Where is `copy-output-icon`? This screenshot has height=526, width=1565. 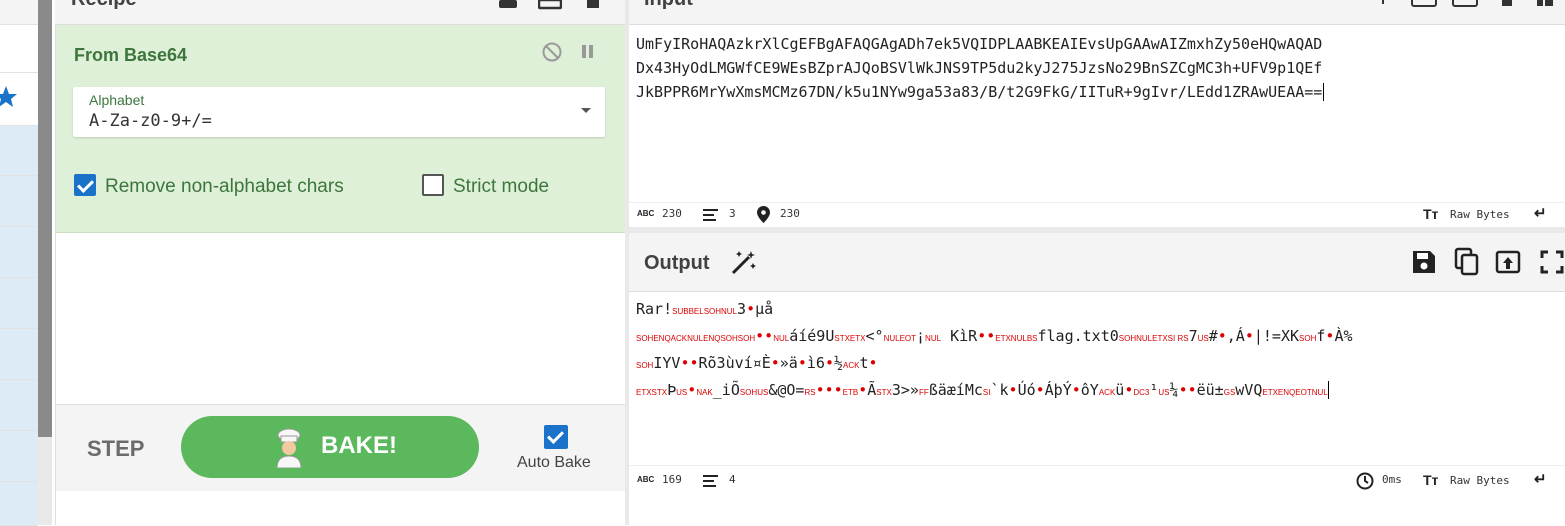
copy-output-icon is located at coordinates (1467, 262).